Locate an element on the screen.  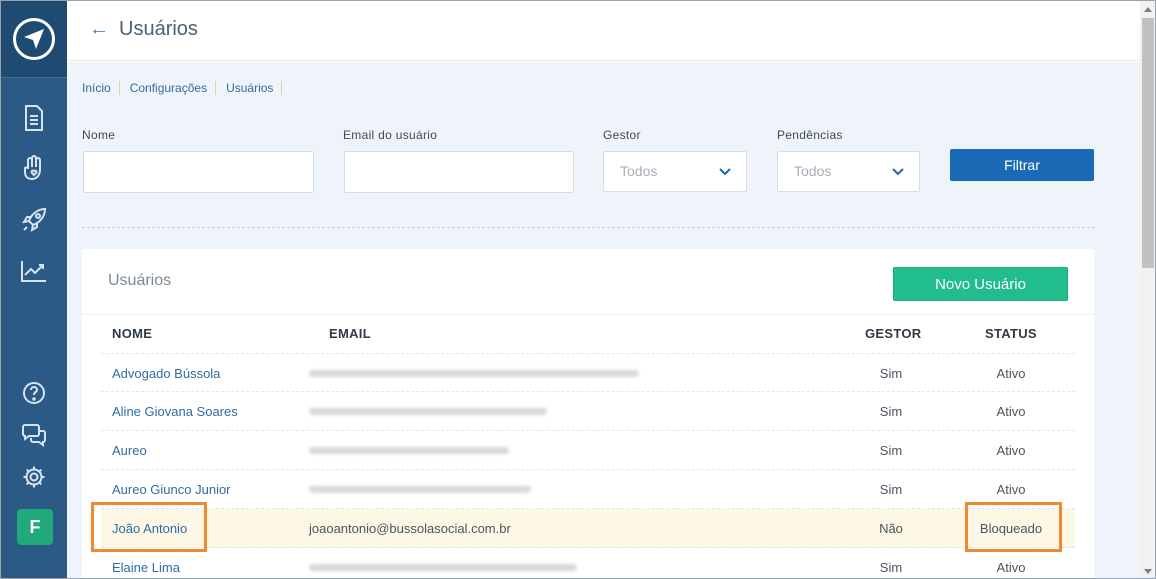
filter-button: Filtrar is located at coordinates (1022, 165).